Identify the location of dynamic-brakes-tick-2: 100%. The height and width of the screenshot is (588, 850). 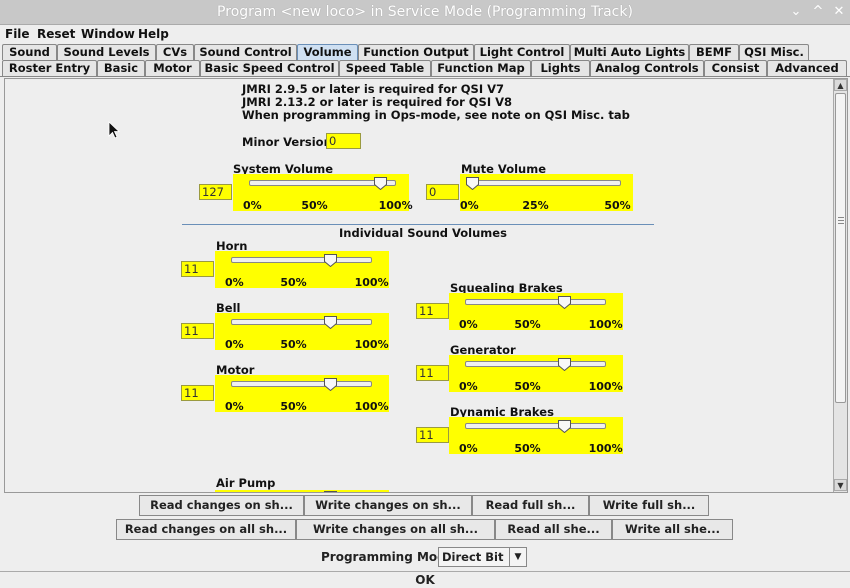
(605, 448).